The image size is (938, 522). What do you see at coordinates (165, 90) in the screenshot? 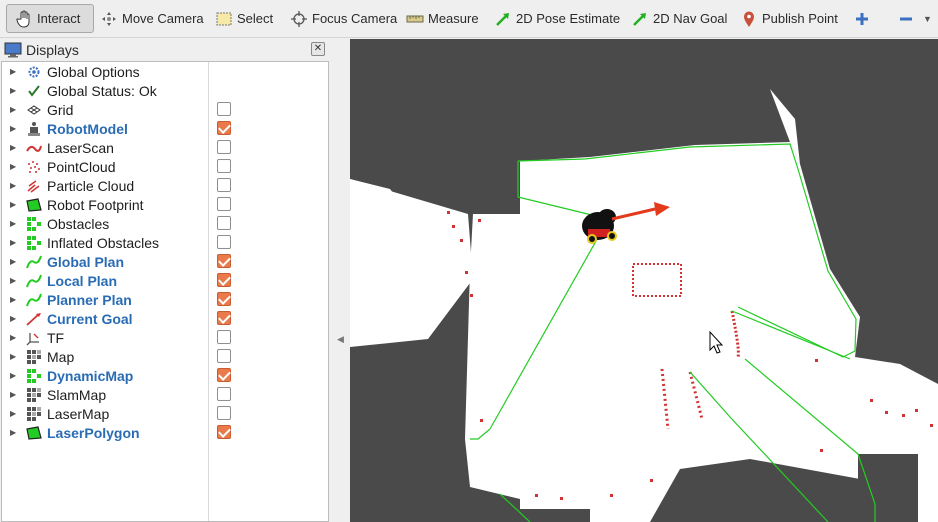
I see `display-item-global-status-ok: ▶ Global Status: Ok` at bounding box center [165, 90].